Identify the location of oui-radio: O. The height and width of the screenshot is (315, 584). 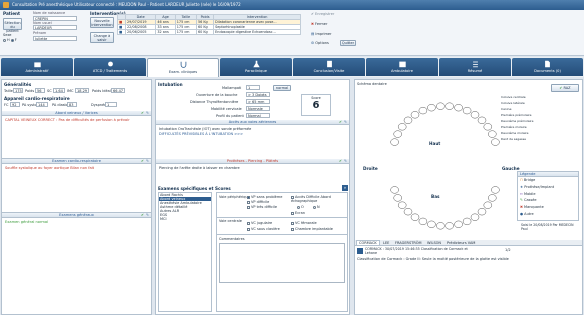
(300, 207).